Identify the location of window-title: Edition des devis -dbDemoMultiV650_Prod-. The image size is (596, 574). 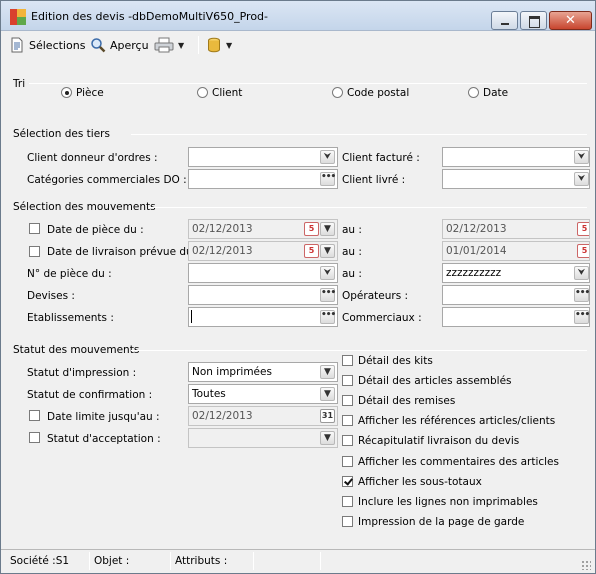
(150, 16).